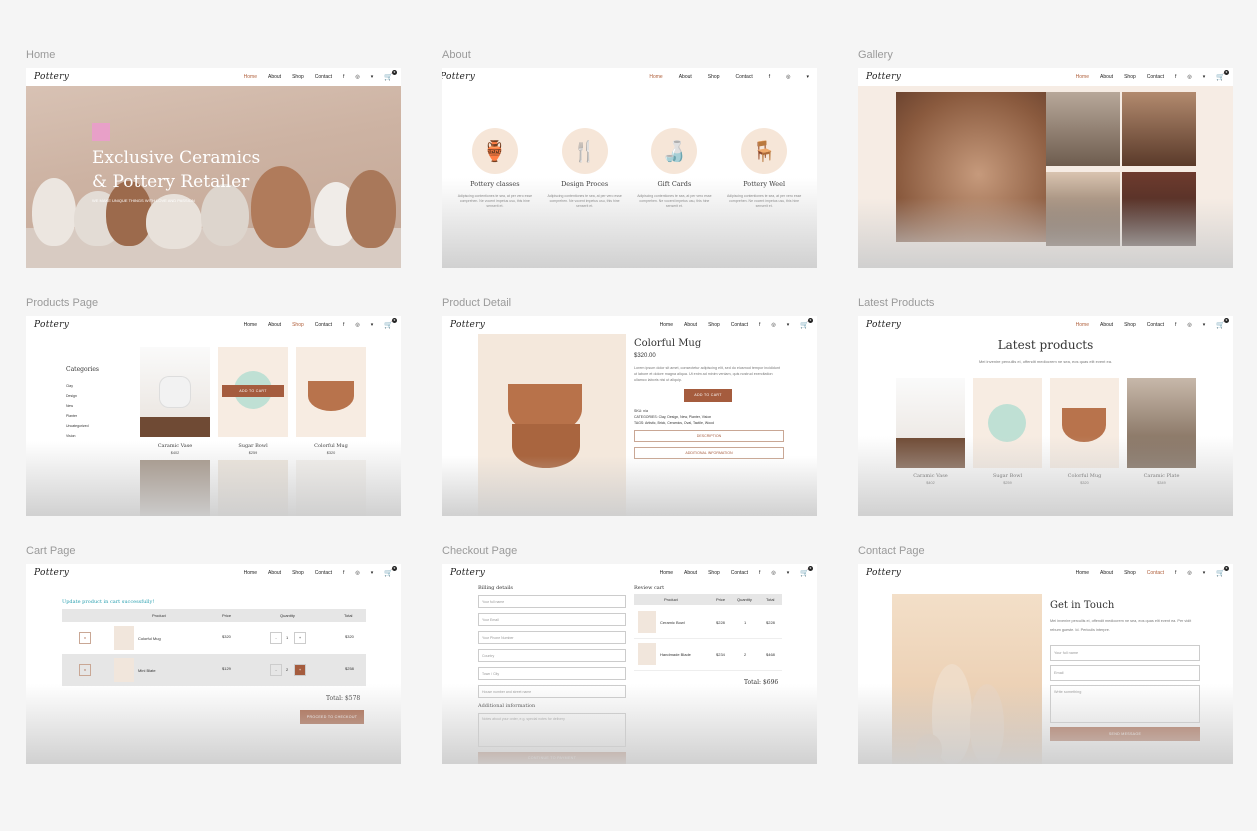 The height and width of the screenshot is (831, 1257). What do you see at coordinates (1125, 734) in the screenshot?
I see `send-message-button: SEND MESSAGE` at bounding box center [1125, 734].